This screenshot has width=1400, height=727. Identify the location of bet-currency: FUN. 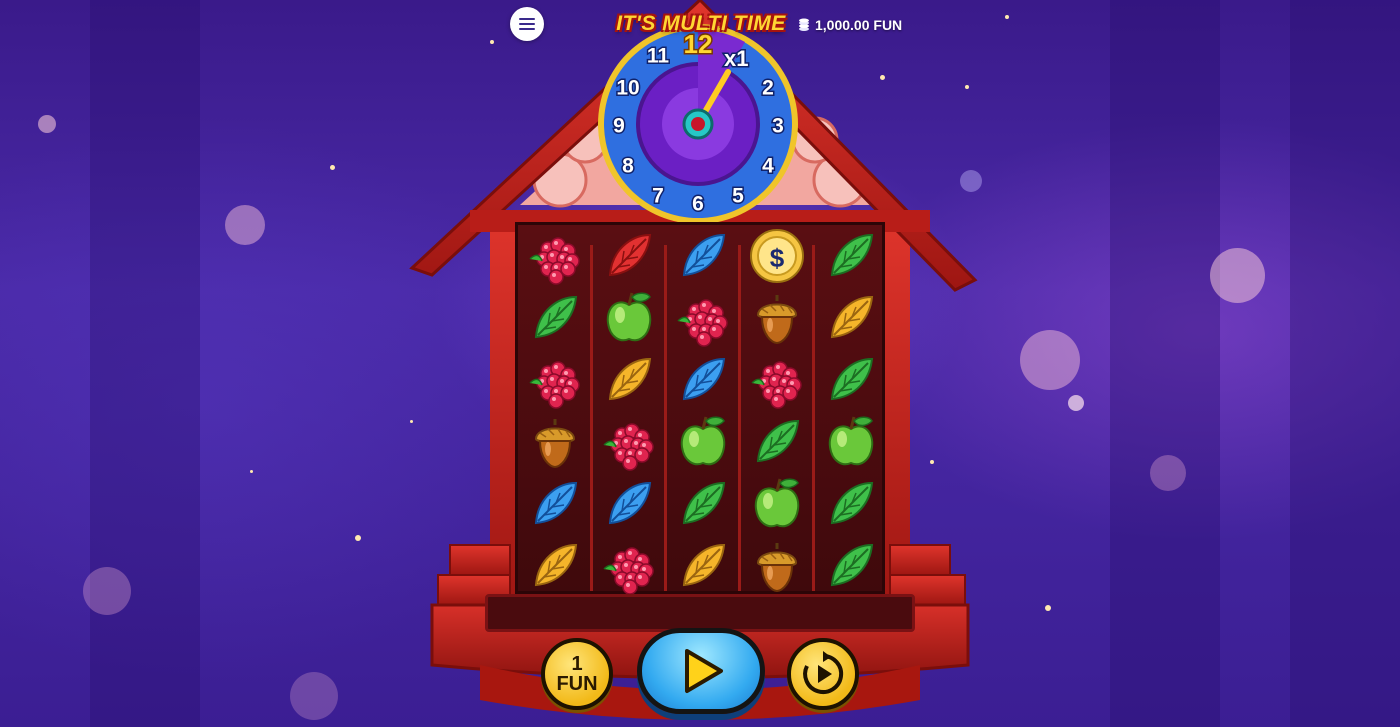
(577, 684).